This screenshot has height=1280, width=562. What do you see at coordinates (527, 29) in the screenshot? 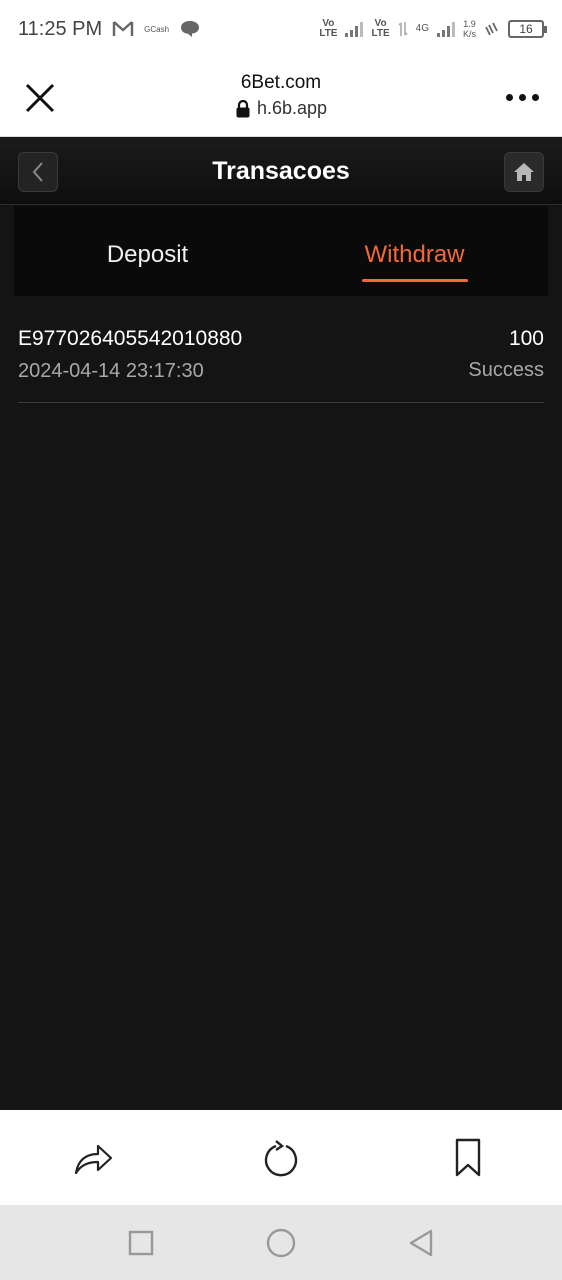
I see `battery-icon: 16` at bounding box center [527, 29].